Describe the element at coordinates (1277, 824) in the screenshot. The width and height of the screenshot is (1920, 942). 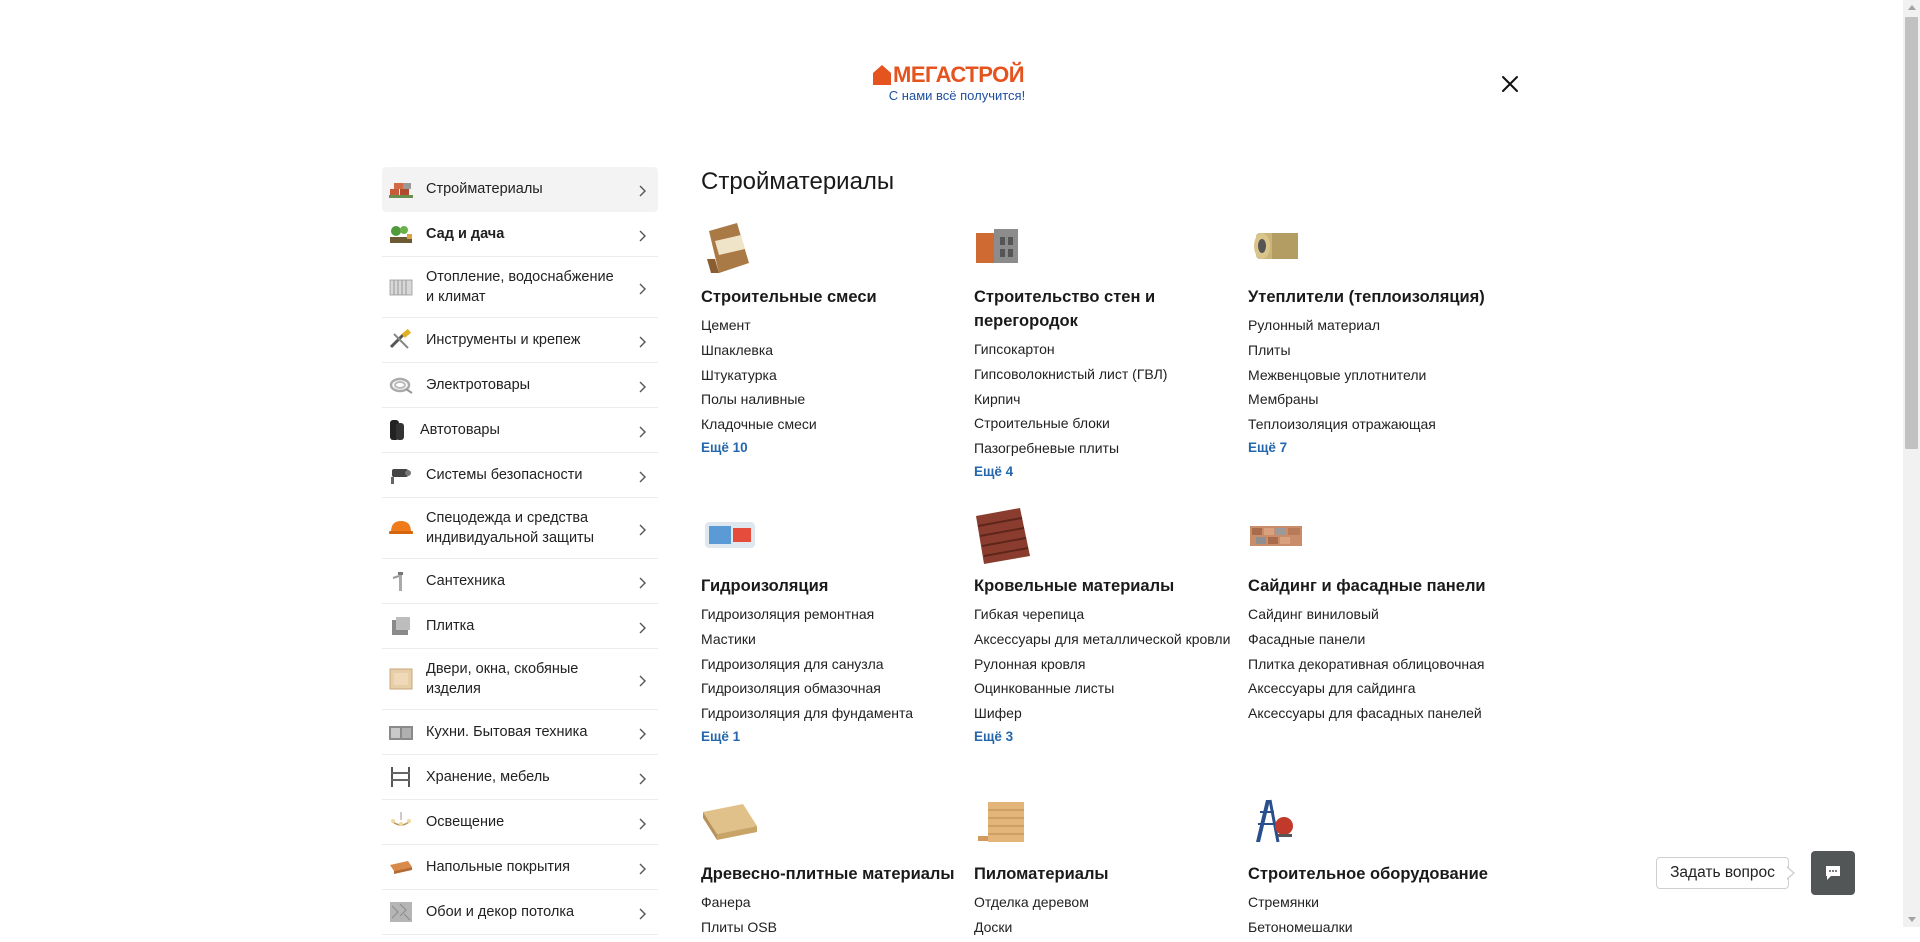
I see `ladder-mixer-icon` at that location.